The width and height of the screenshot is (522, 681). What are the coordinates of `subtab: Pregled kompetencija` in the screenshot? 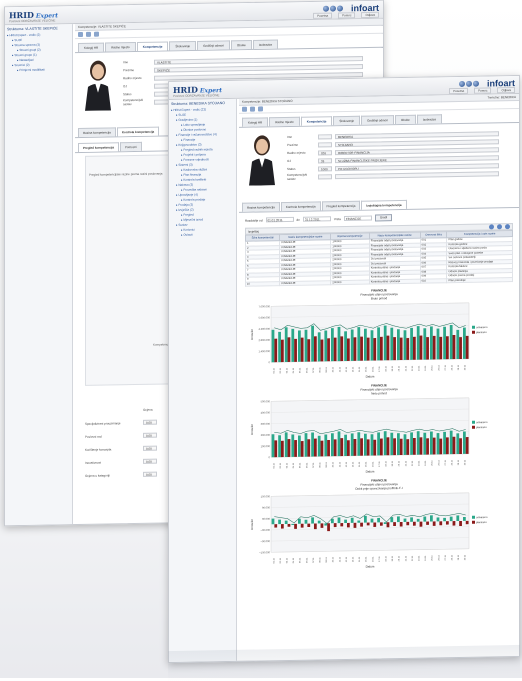 It's located at (341, 205).